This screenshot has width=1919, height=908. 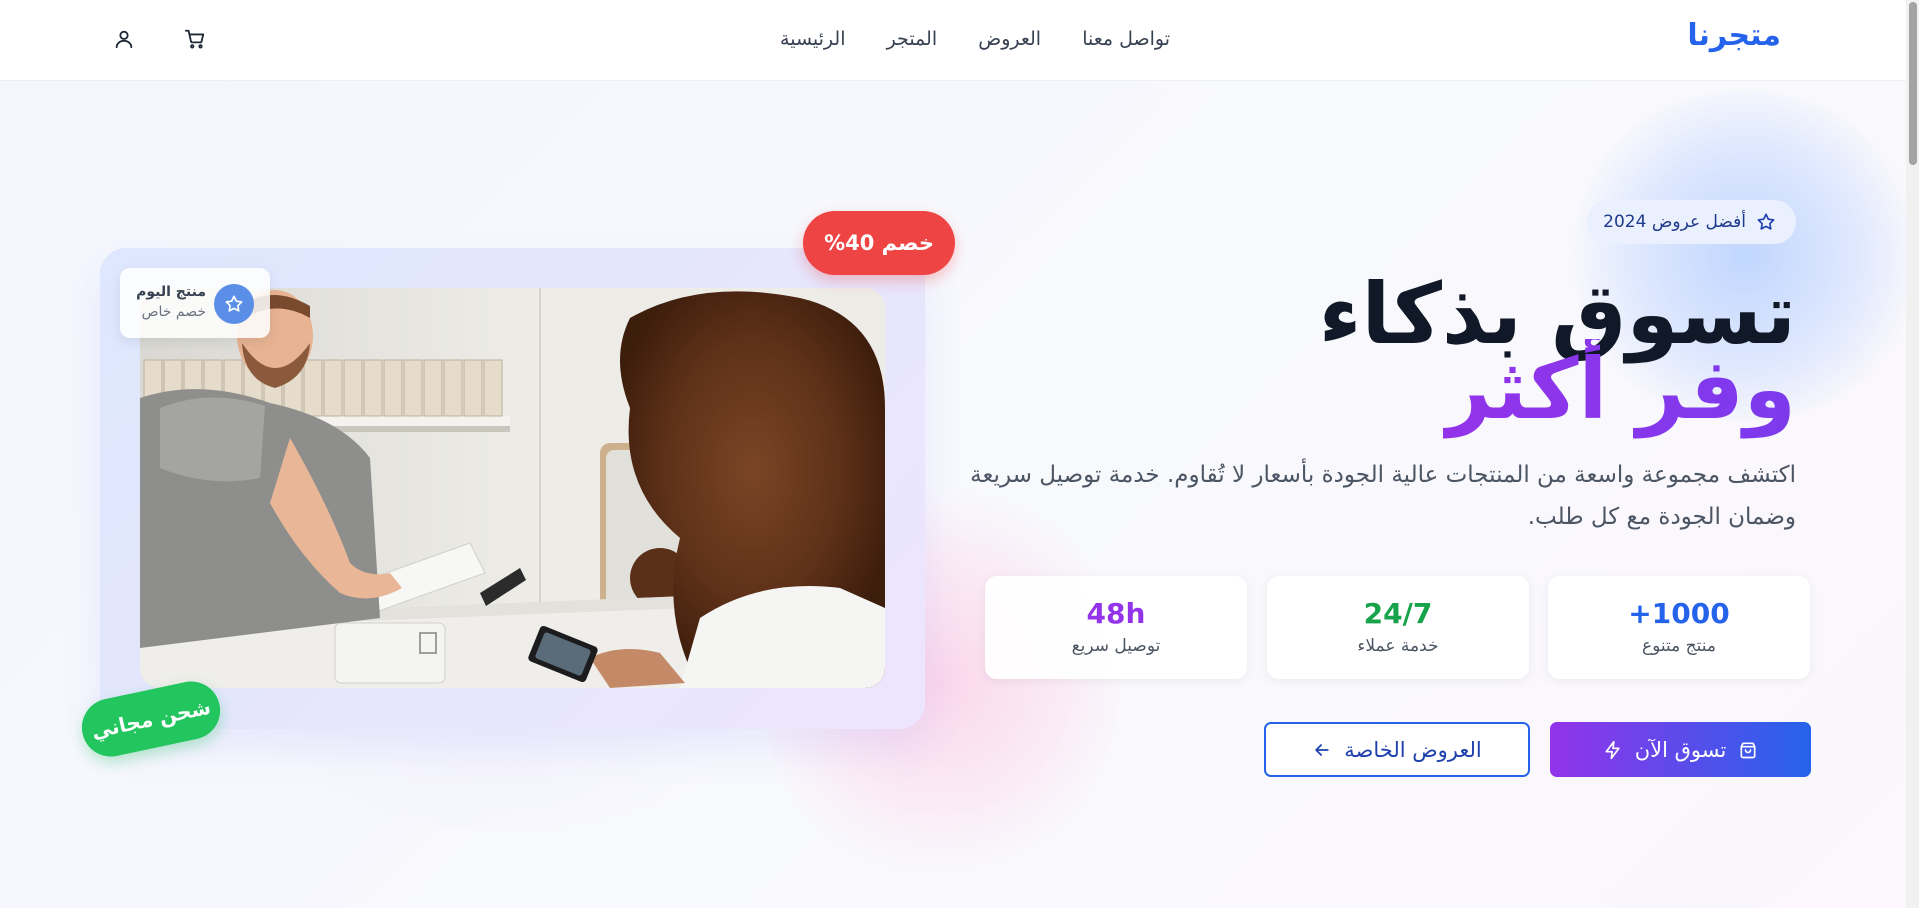 I want to click on offers-badge-label: أفضل عروض 2024, so click(x=1674, y=222).